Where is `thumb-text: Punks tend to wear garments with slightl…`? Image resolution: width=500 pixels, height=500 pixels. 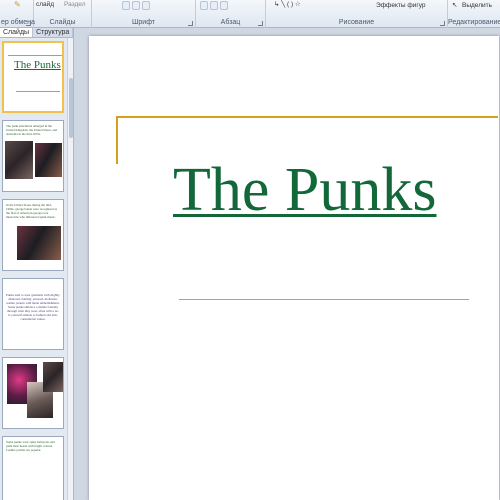
thumb-text: Punks tend to wear garments with slightl… is located at coordinates (33, 307).